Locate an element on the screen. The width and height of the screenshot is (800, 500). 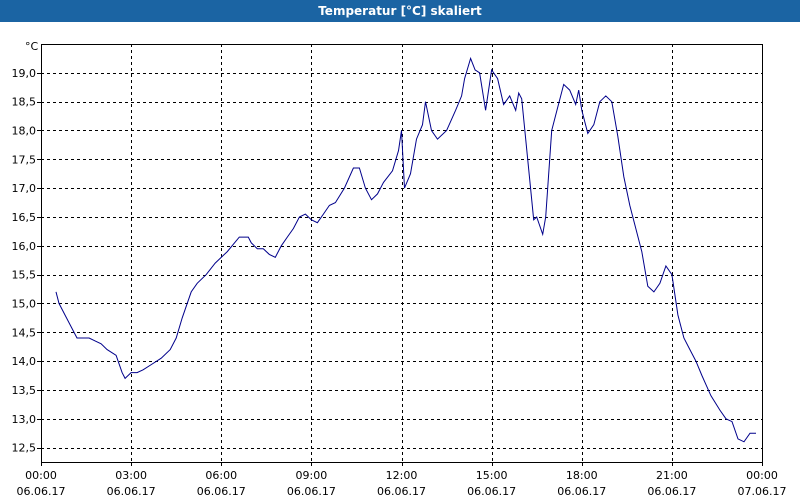
y-tick-label: 15,5 is located at coordinates (24, 275).